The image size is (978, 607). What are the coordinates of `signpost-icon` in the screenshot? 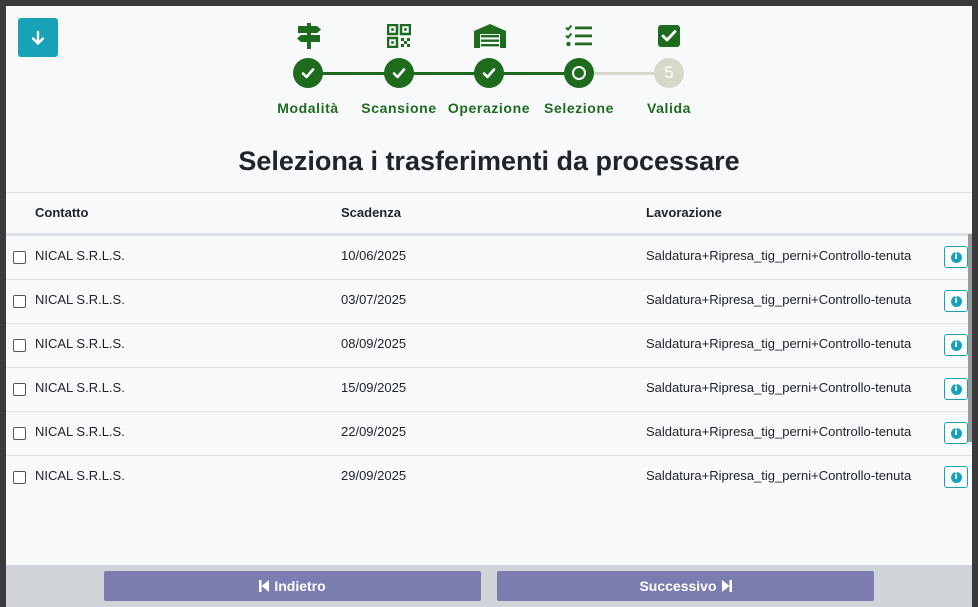 It's located at (309, 36).